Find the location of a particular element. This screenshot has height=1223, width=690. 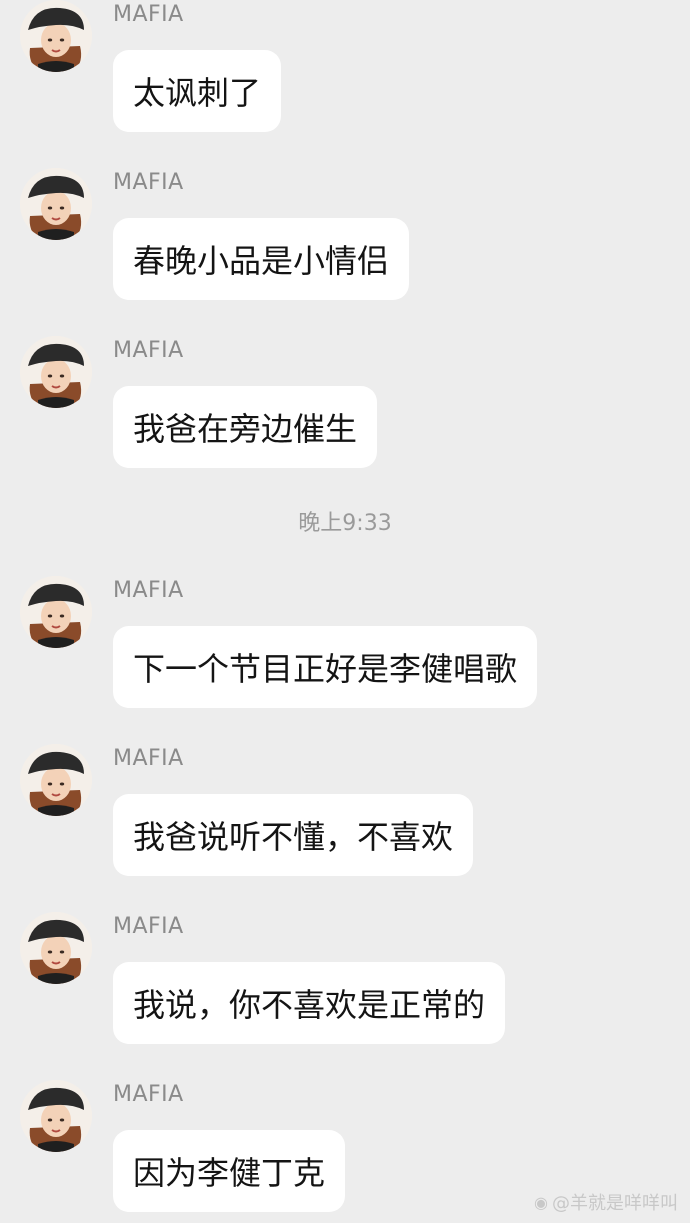

message-bubble: 太讽刺了 is located at coordinates (197, 91).